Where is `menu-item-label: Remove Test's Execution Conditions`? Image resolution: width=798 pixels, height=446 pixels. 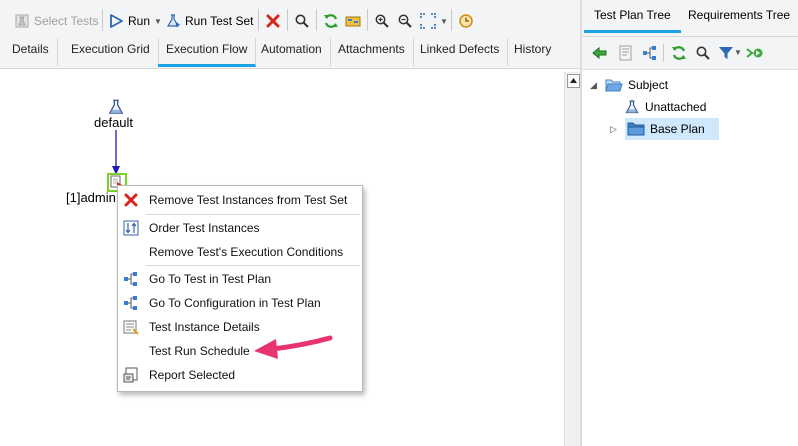 menu-item-label: Remove Test's Execution Conditions is located at coordinates (246, 252).